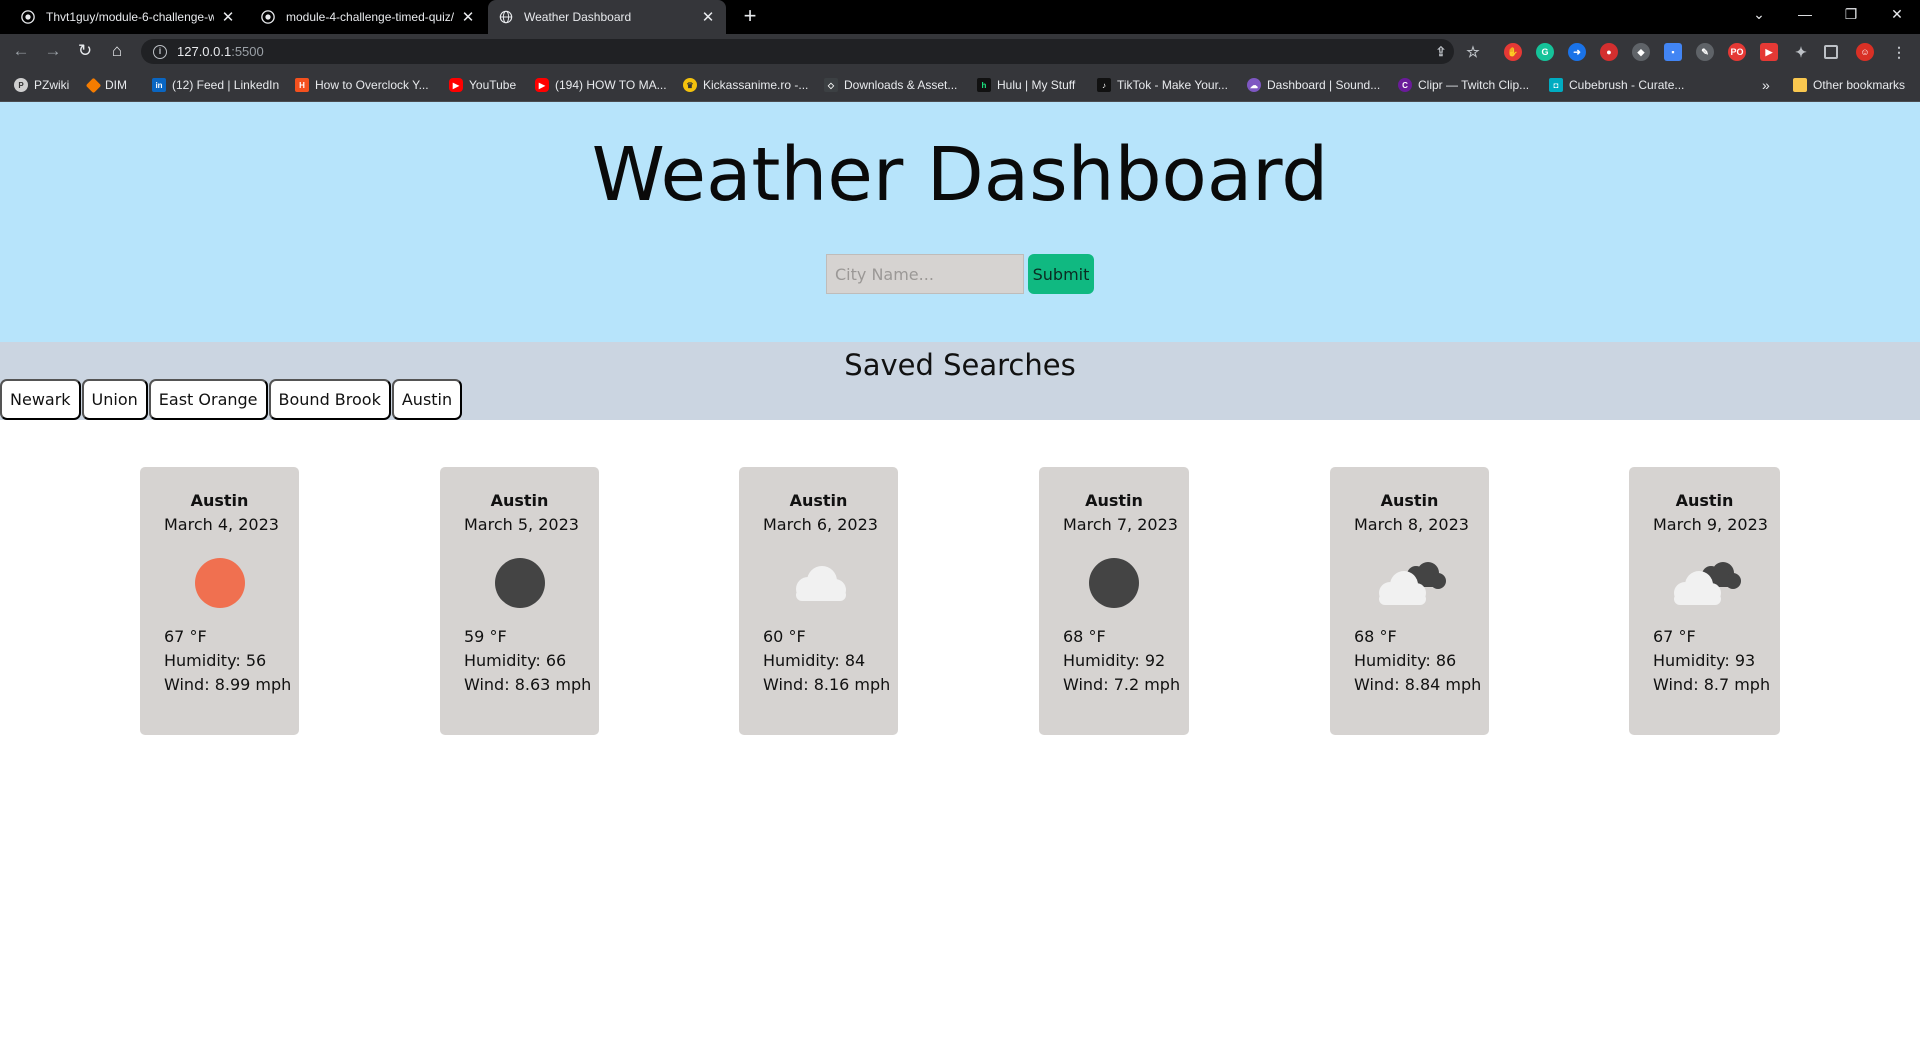 This screenshot has width=1920, height=1040. Describe the element at coordinates (506, 17) in the screenshot. I see `globe-icon` at that location.